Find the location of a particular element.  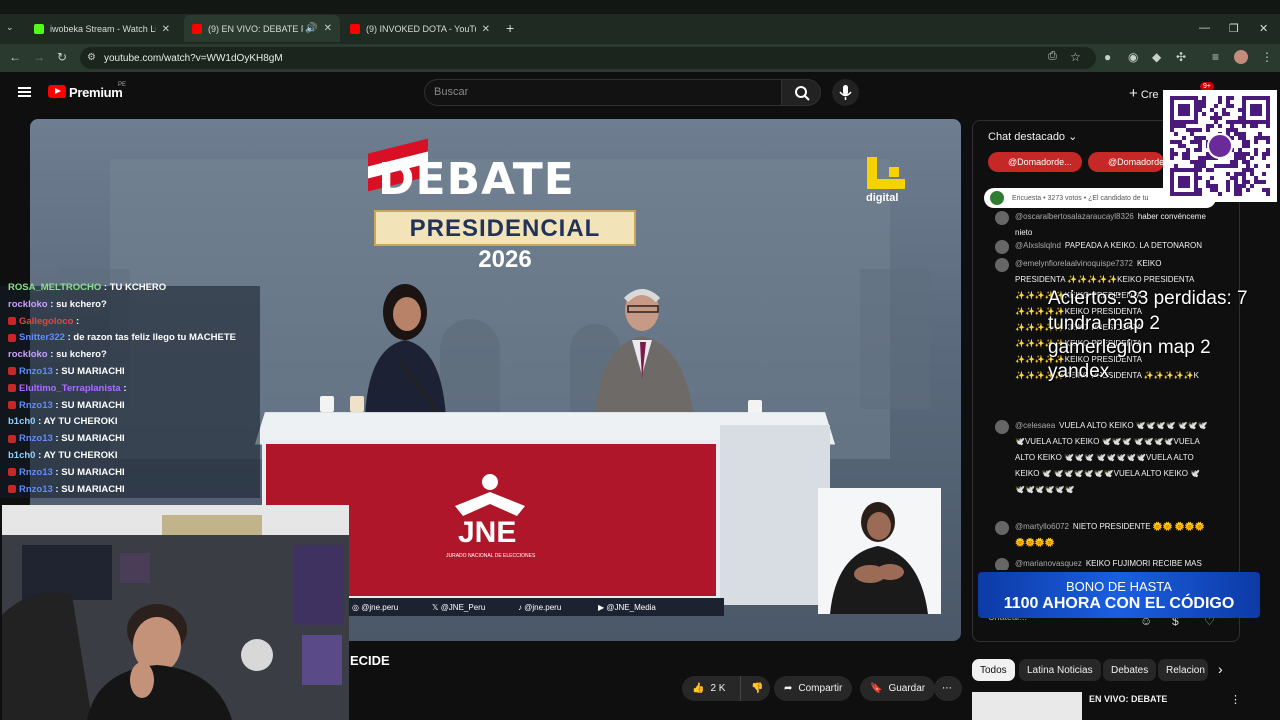

stream-chat-user: ROSA_MELTROCHO is located at coordinates (54, 287).